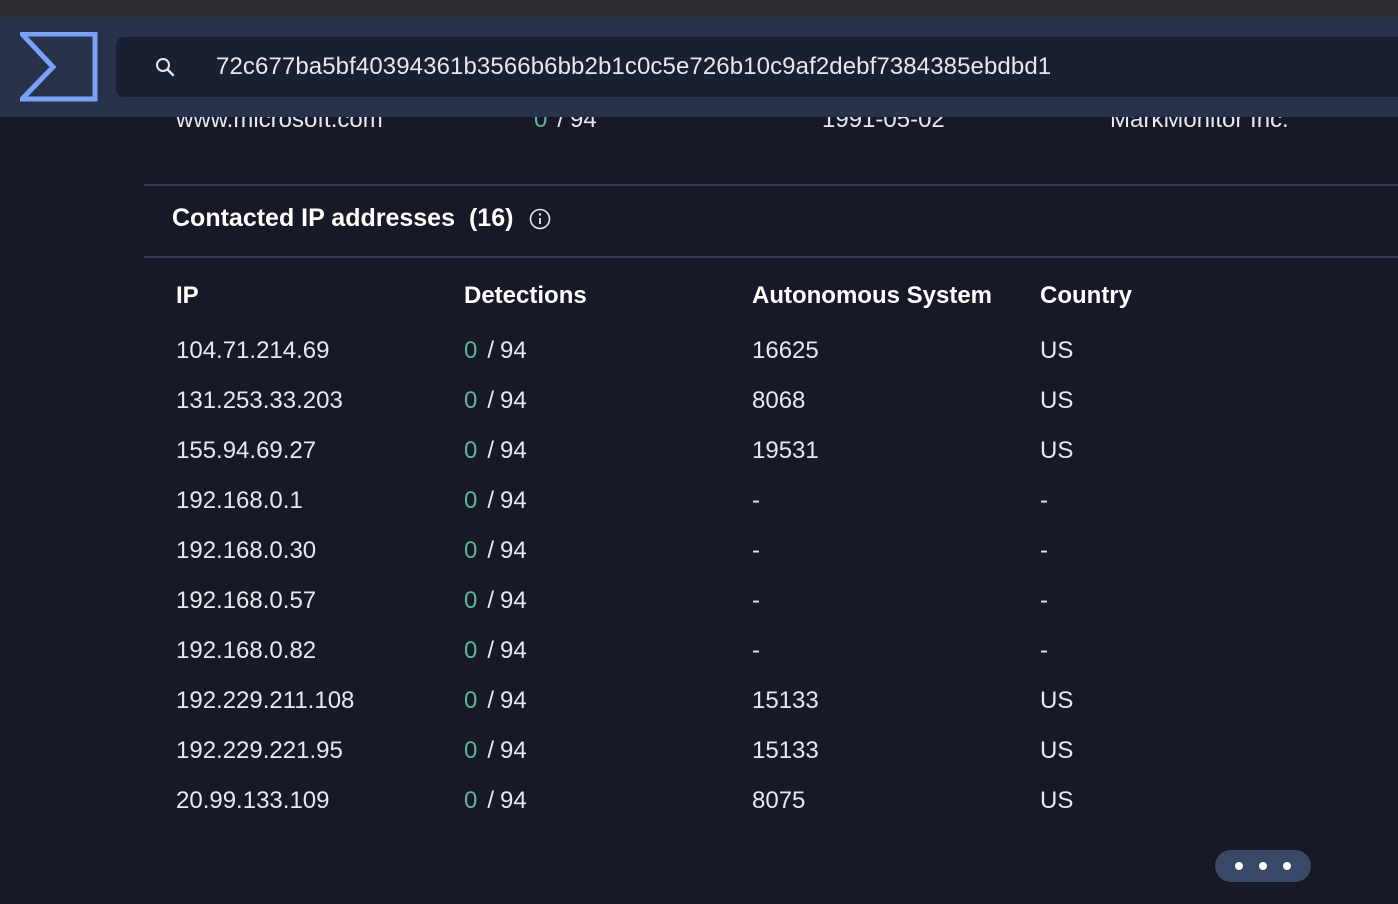  I want to click on table-row: 192.168.0.82 0 /94 - -, so click(708, 651).